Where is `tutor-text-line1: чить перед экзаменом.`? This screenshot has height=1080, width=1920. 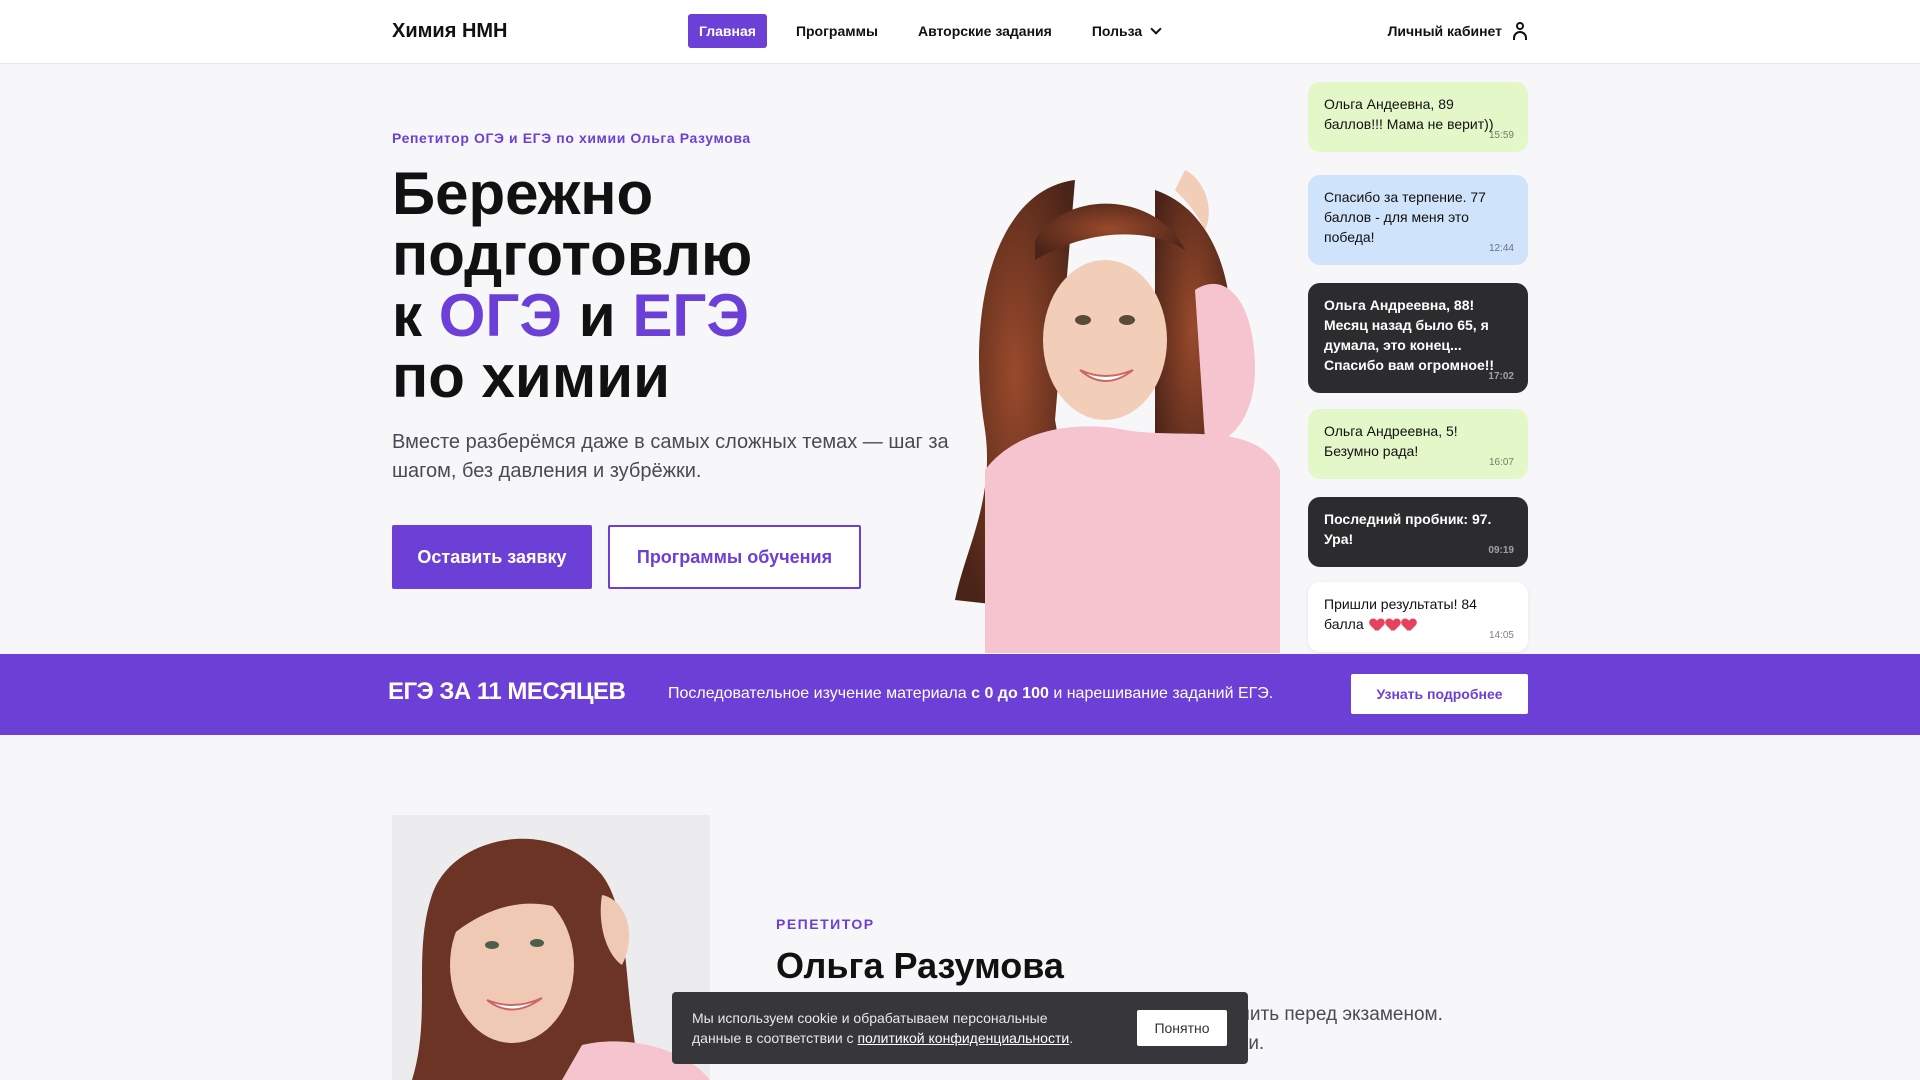 tutor-text-line1: чить перед экзаменом. is located at coordinates (1341, 1014).